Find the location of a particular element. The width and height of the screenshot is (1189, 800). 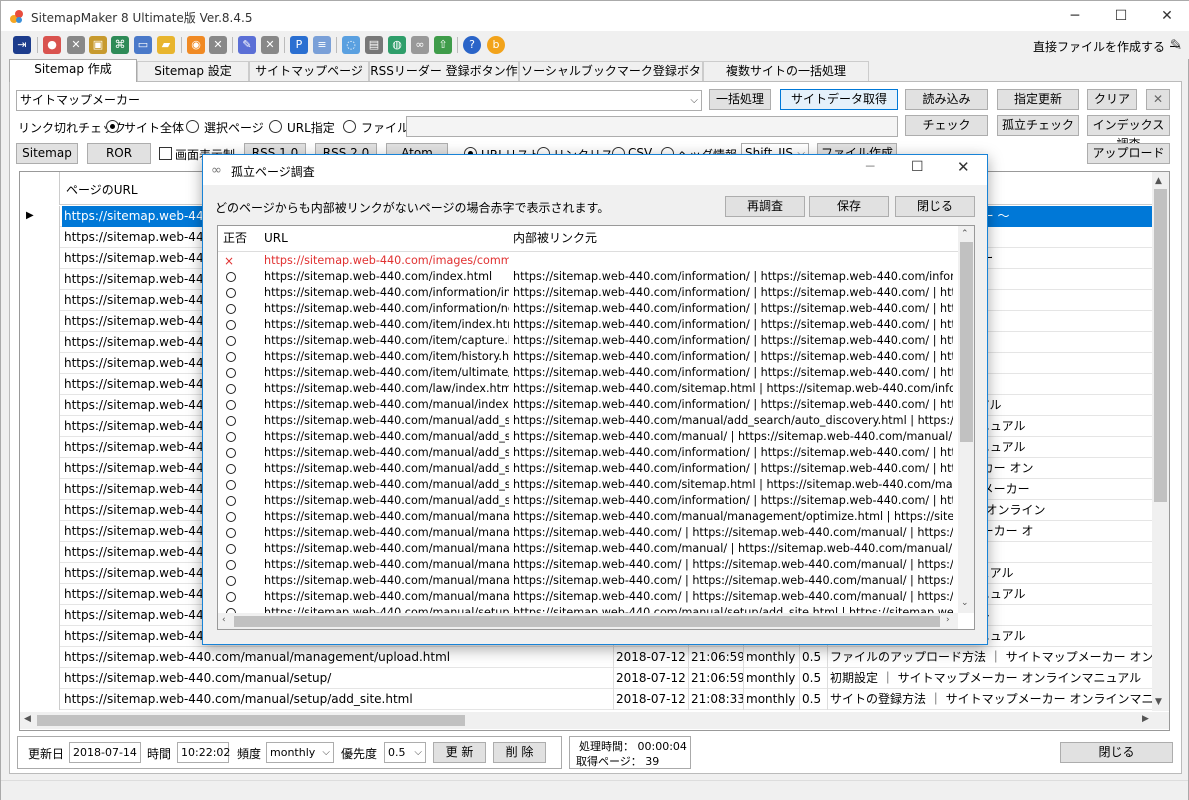

edit-tools-icon: ✕ is located at coordinates (270, 45).